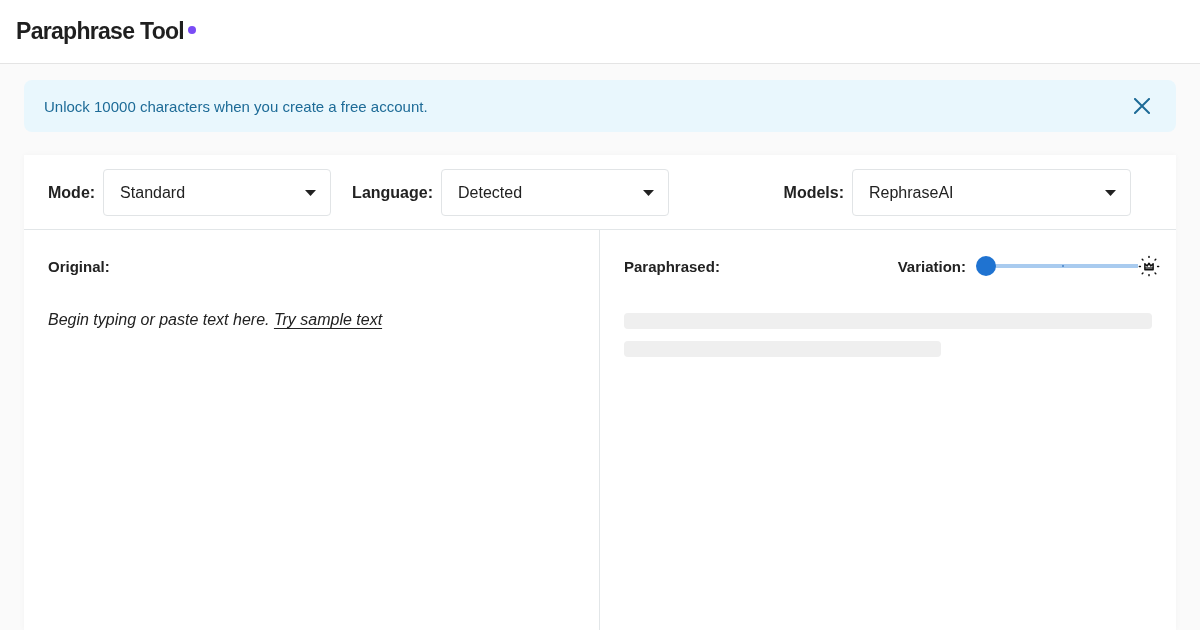  Describe the element at coordinates (72, 192) in the screenshot. I see `dropdown-label: Mode:` at that location.